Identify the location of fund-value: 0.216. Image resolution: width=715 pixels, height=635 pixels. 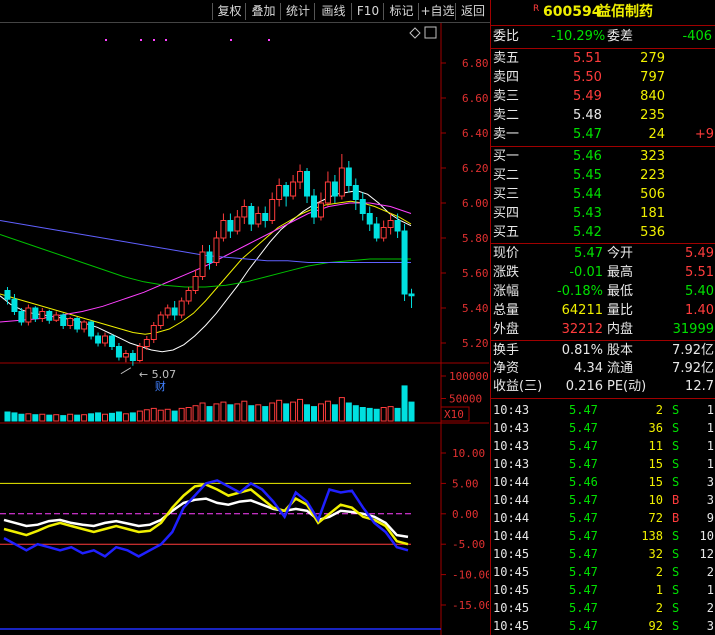
(584, 386).